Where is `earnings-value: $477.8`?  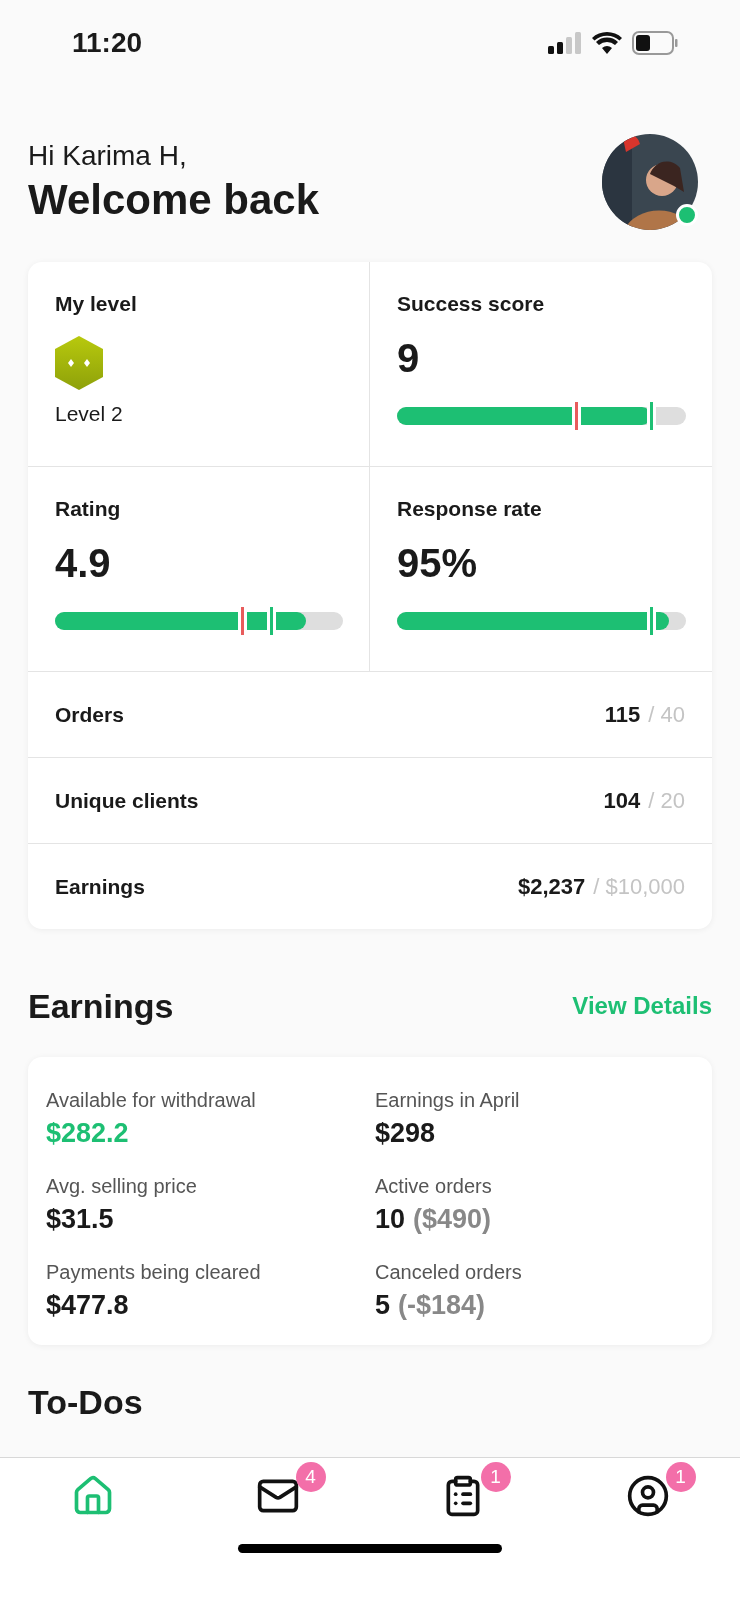
earnings-value: $477.8 is located at coordinates (88, 1305).